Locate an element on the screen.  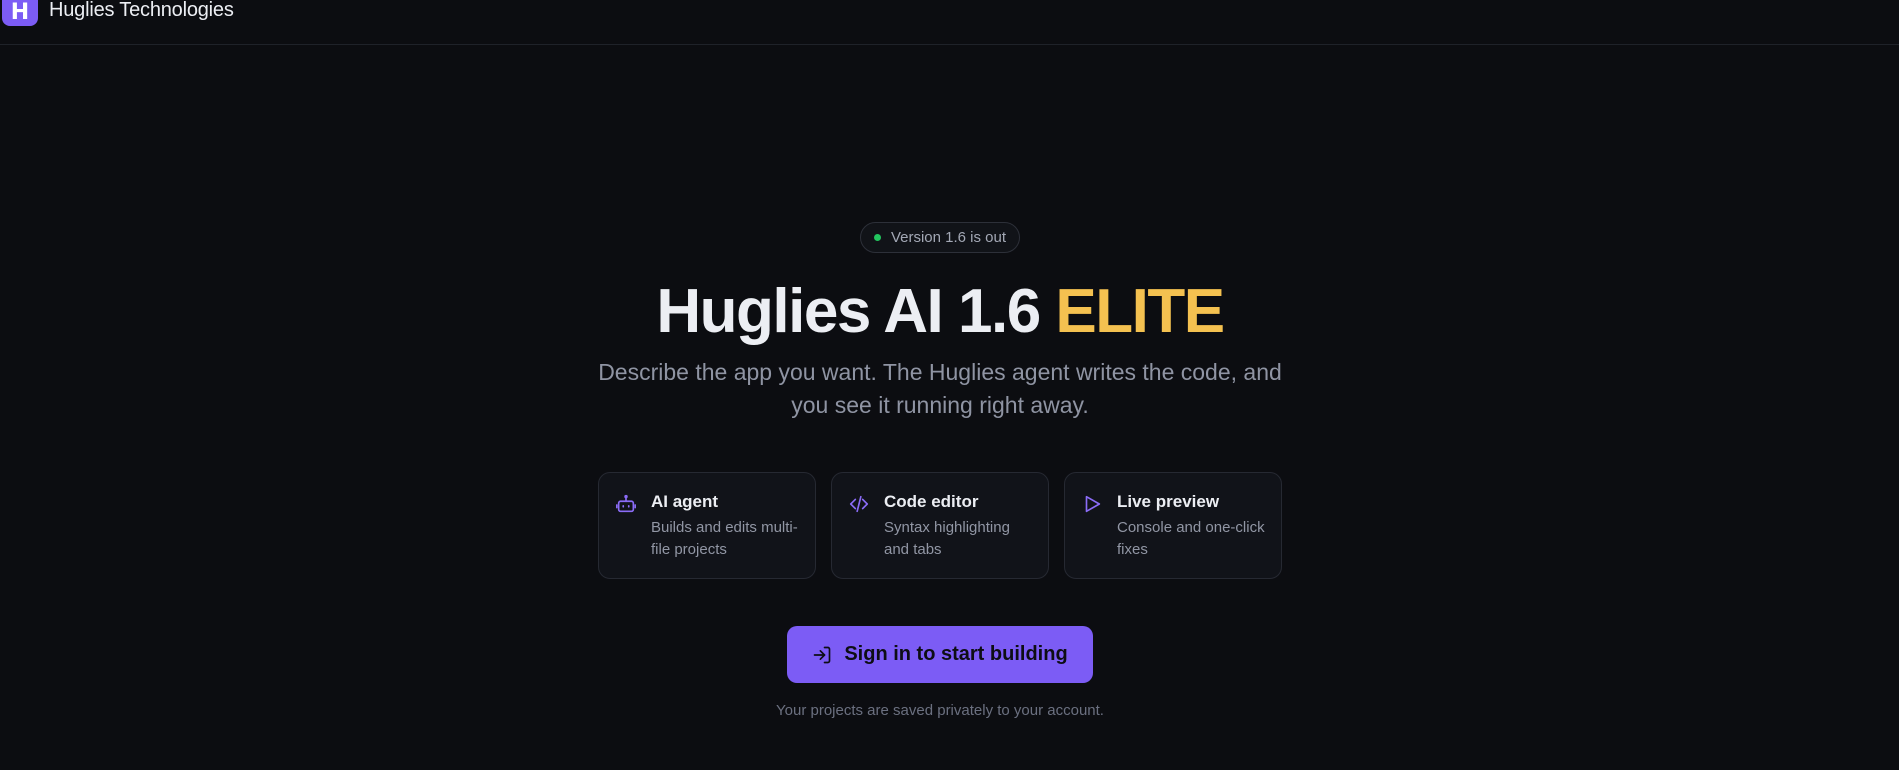
feature-title: AI agent is located at coordinates (685, 501).